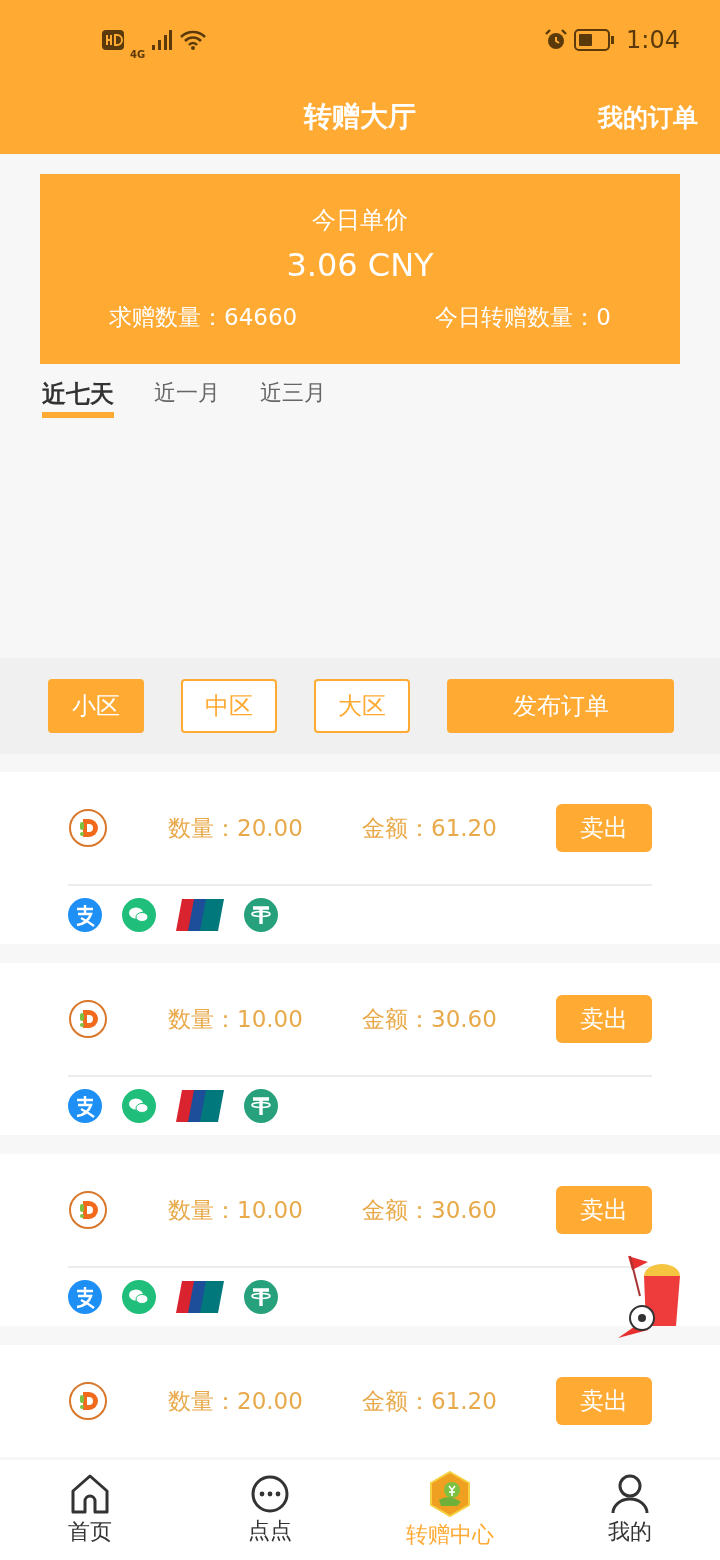 The width and height of the screenshot is (720, 1560). Describe the element at coordinates (362, 706) in the screenshot. I see `zone-filter: 大区` at that location.